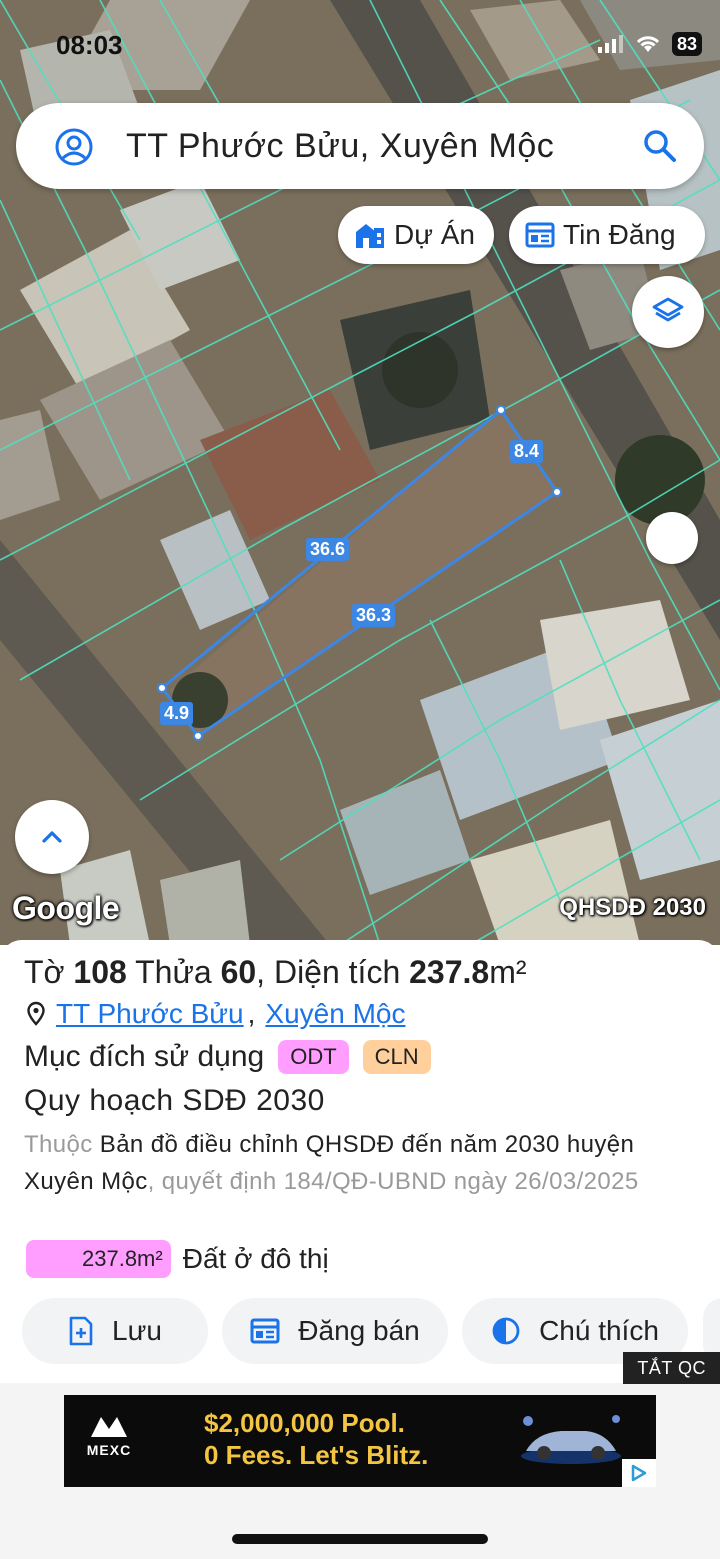  I want to click on status-time: 08:03, so click(89, 45).